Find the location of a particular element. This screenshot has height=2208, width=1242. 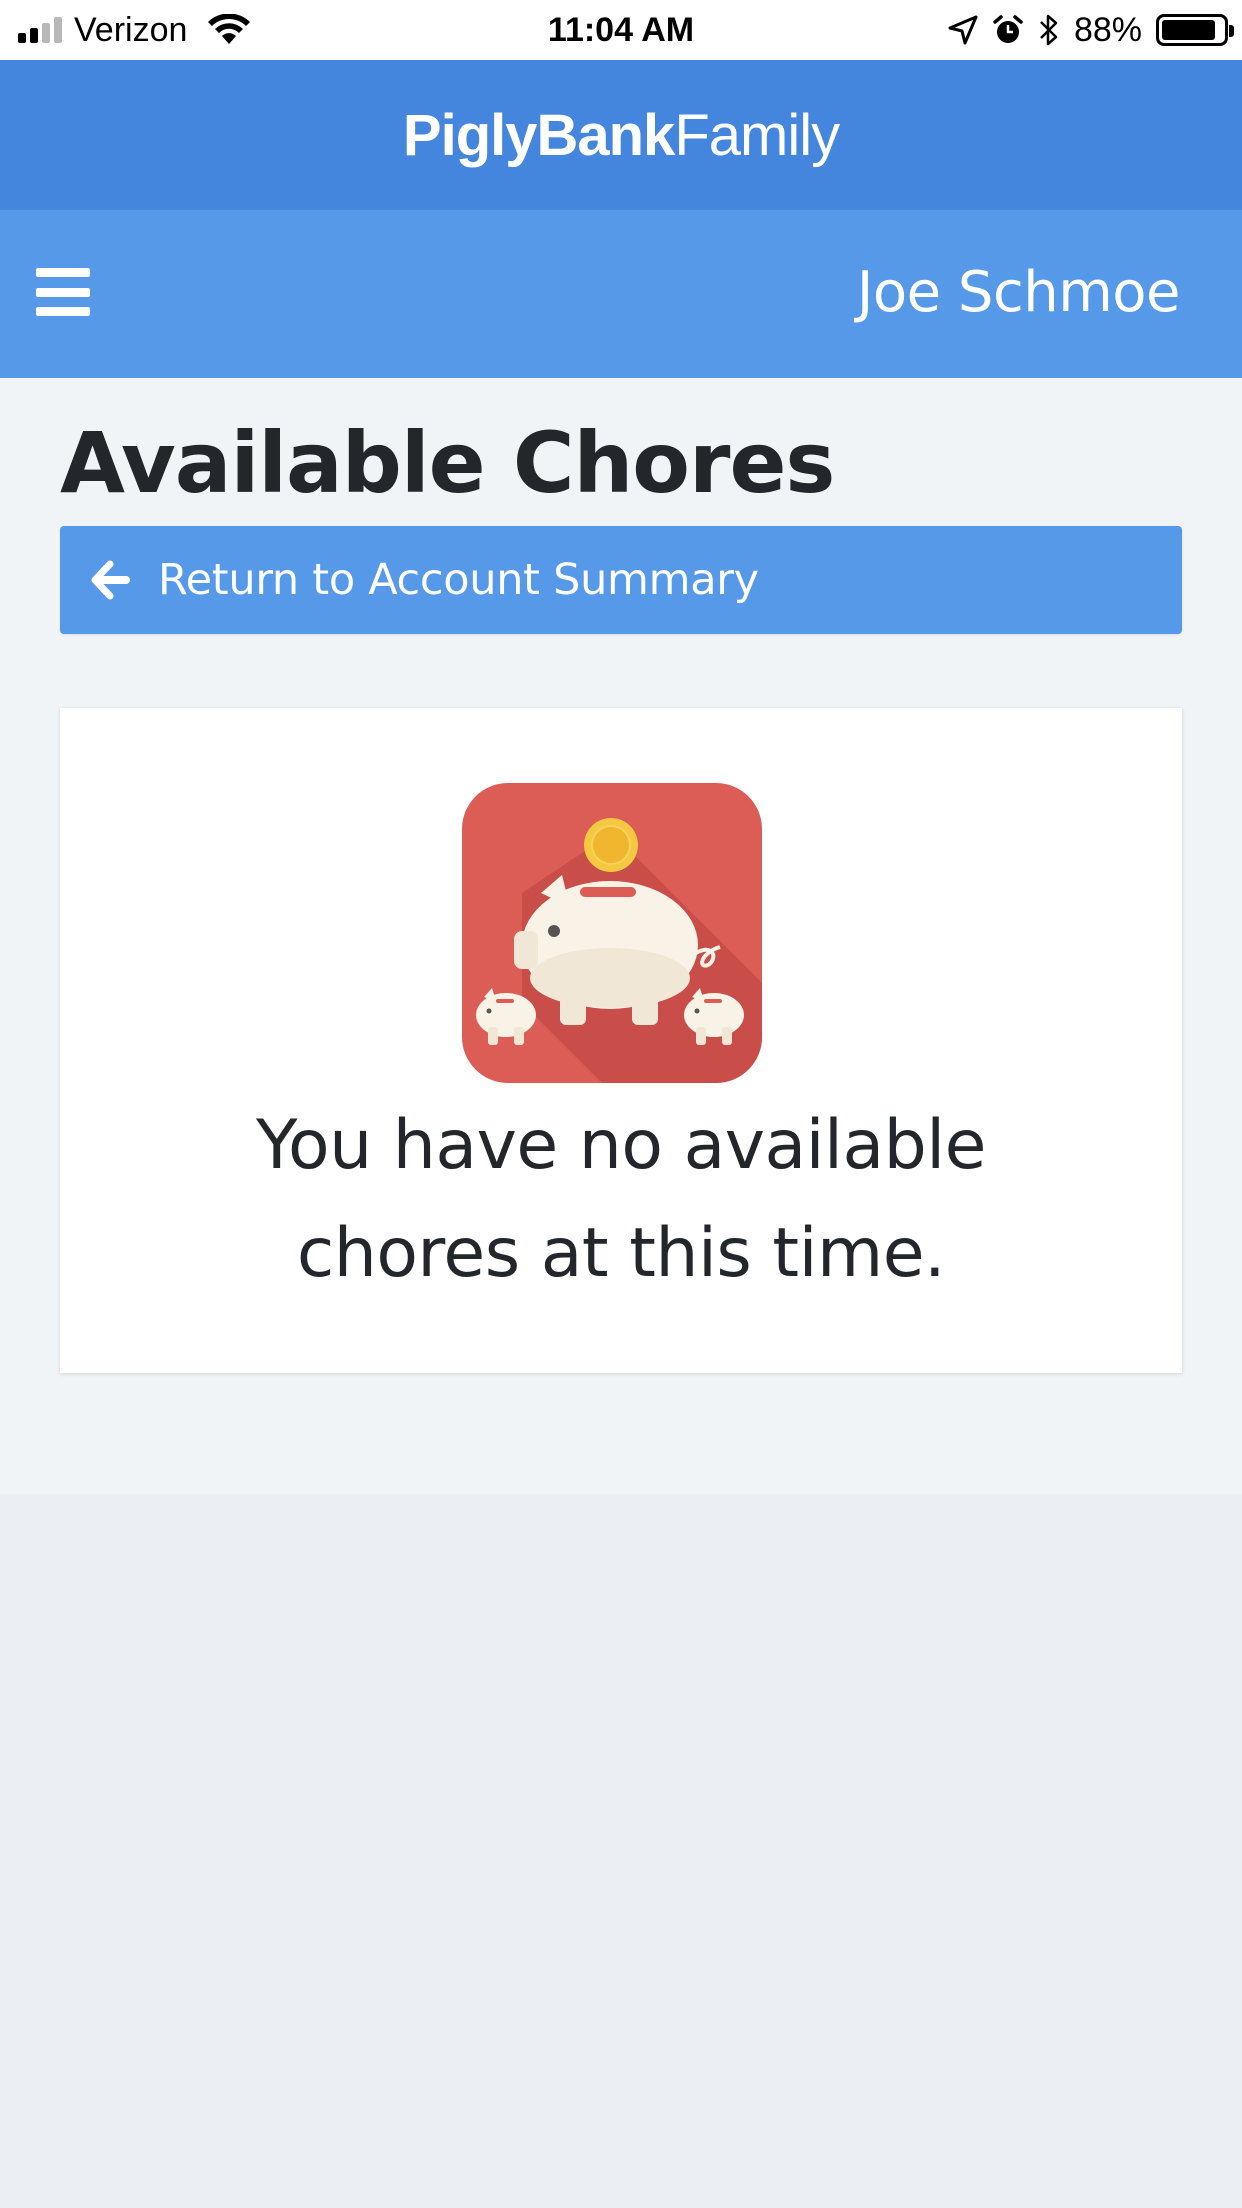

battery-icon is located at coordinates (1195, 30).